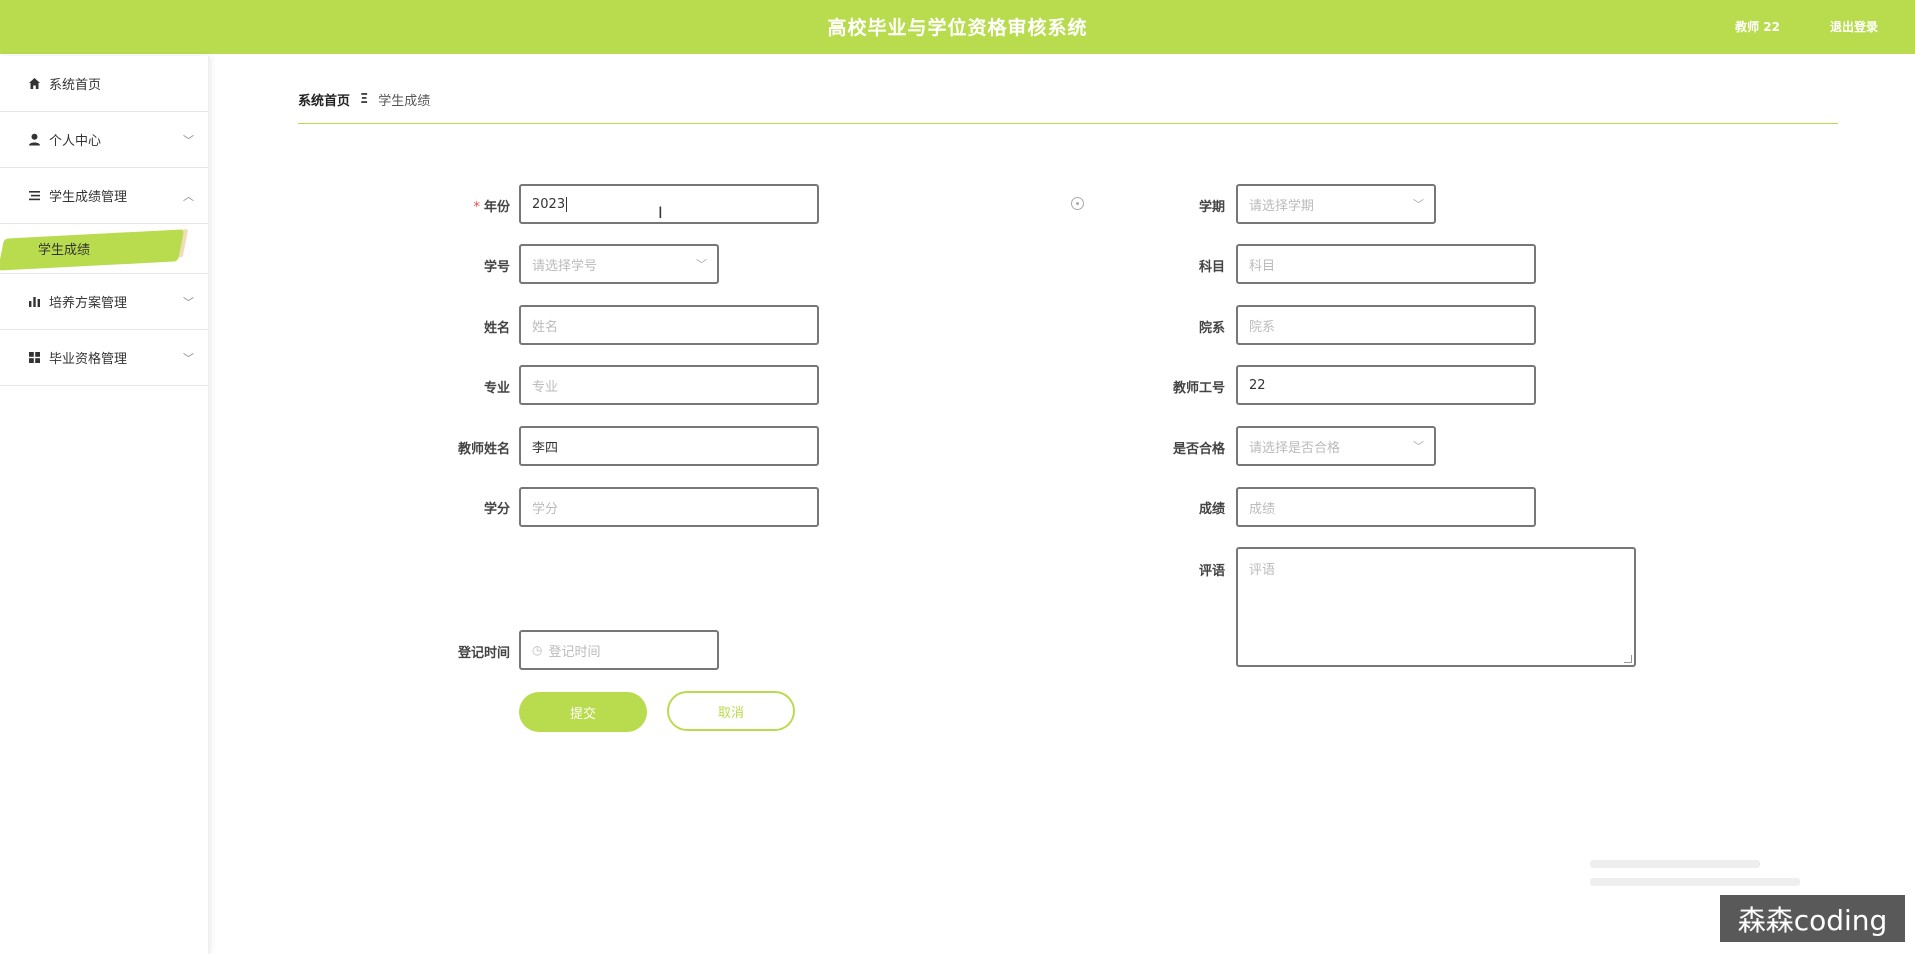 This screenshot has height=954, width=1915. What do you see at coordinates (731, 711) in the screenshot?
I see `cancel-button: 取消` at bounding box center [731, 711].